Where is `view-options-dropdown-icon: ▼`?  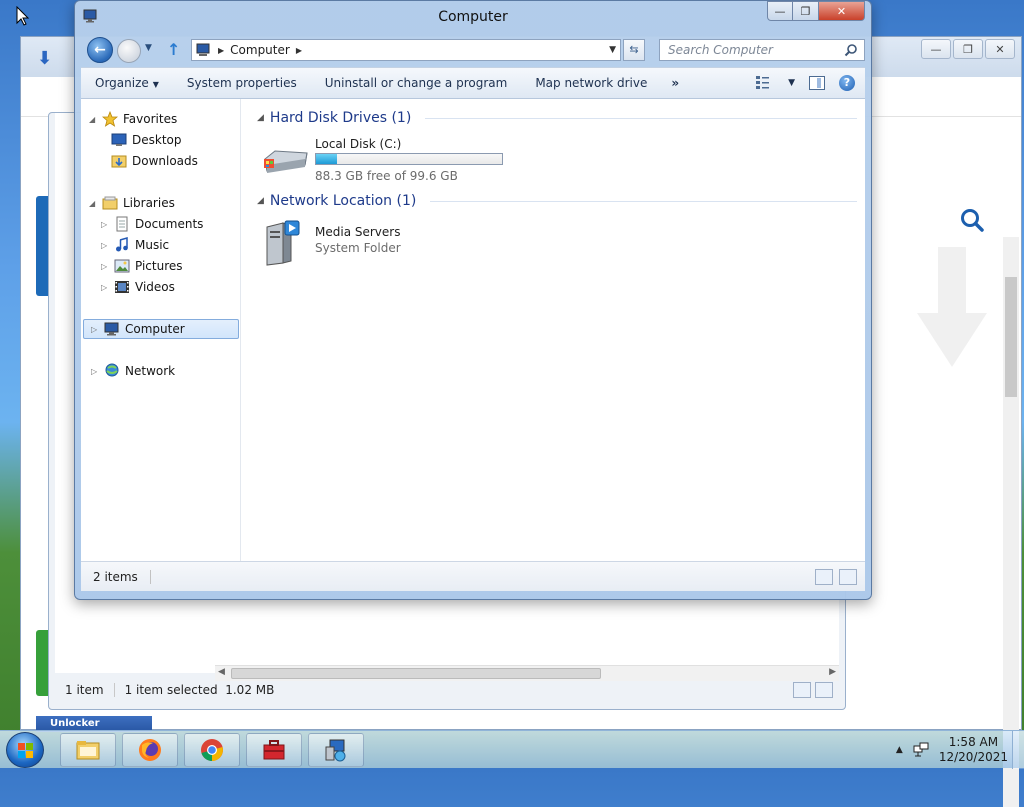
view-options-dropdown-icon: ▼ is located at coordinates (791, 83).